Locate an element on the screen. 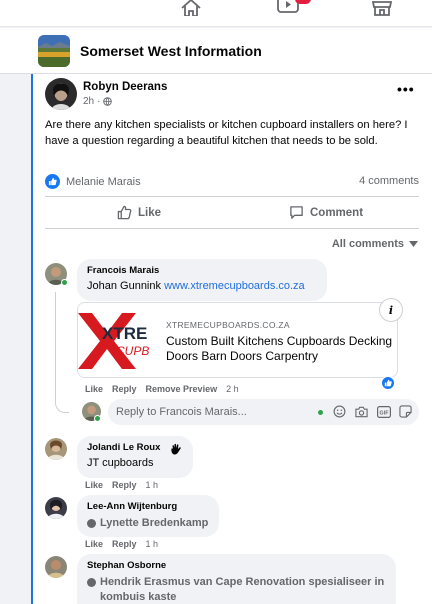  comment-time: 2 h is located at coordinates (232, 389).